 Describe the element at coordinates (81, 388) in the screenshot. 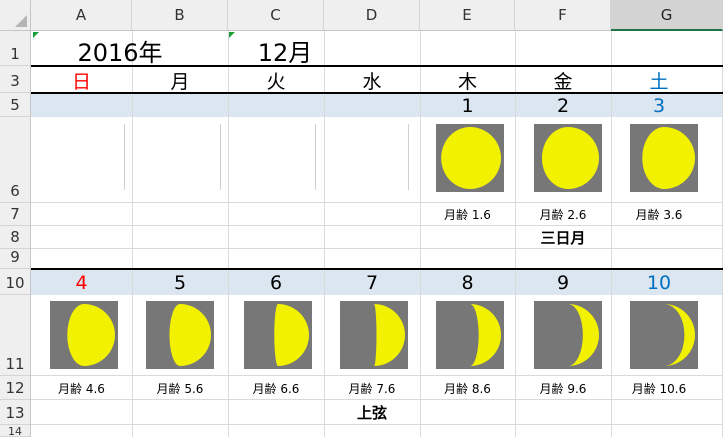

I see `moon-age-cell: 月齢 4.6` at that location.